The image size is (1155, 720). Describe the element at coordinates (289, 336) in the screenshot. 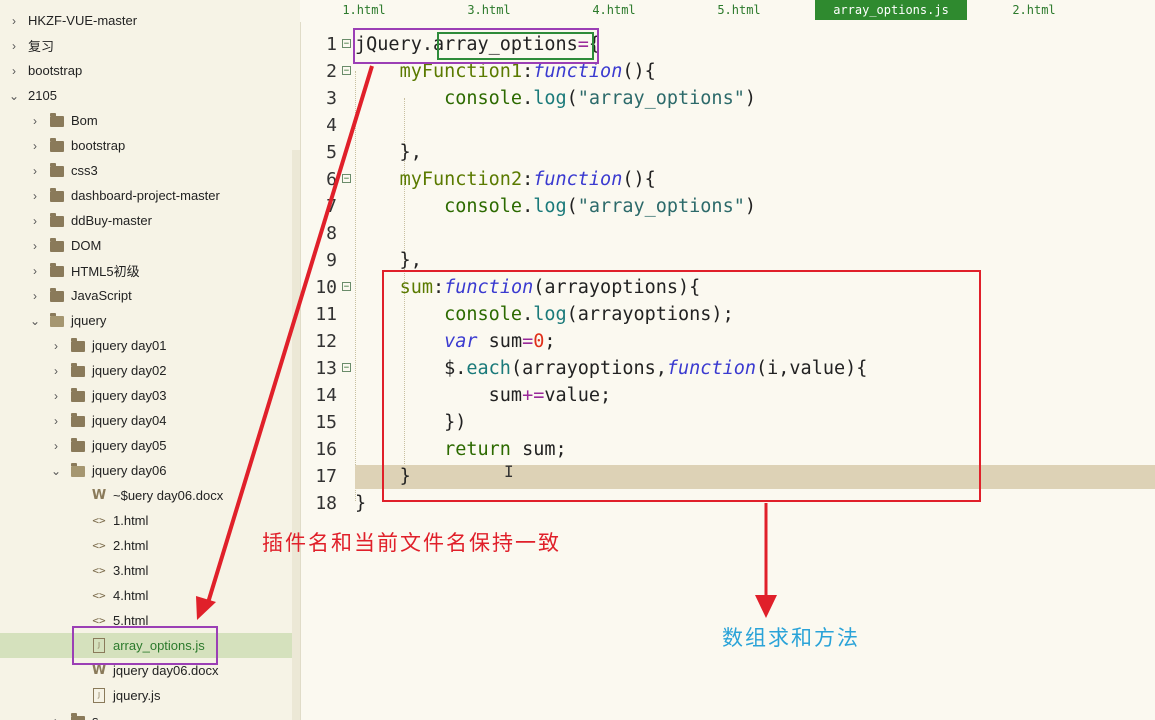

I see `plugin-arrow-line` at that location.